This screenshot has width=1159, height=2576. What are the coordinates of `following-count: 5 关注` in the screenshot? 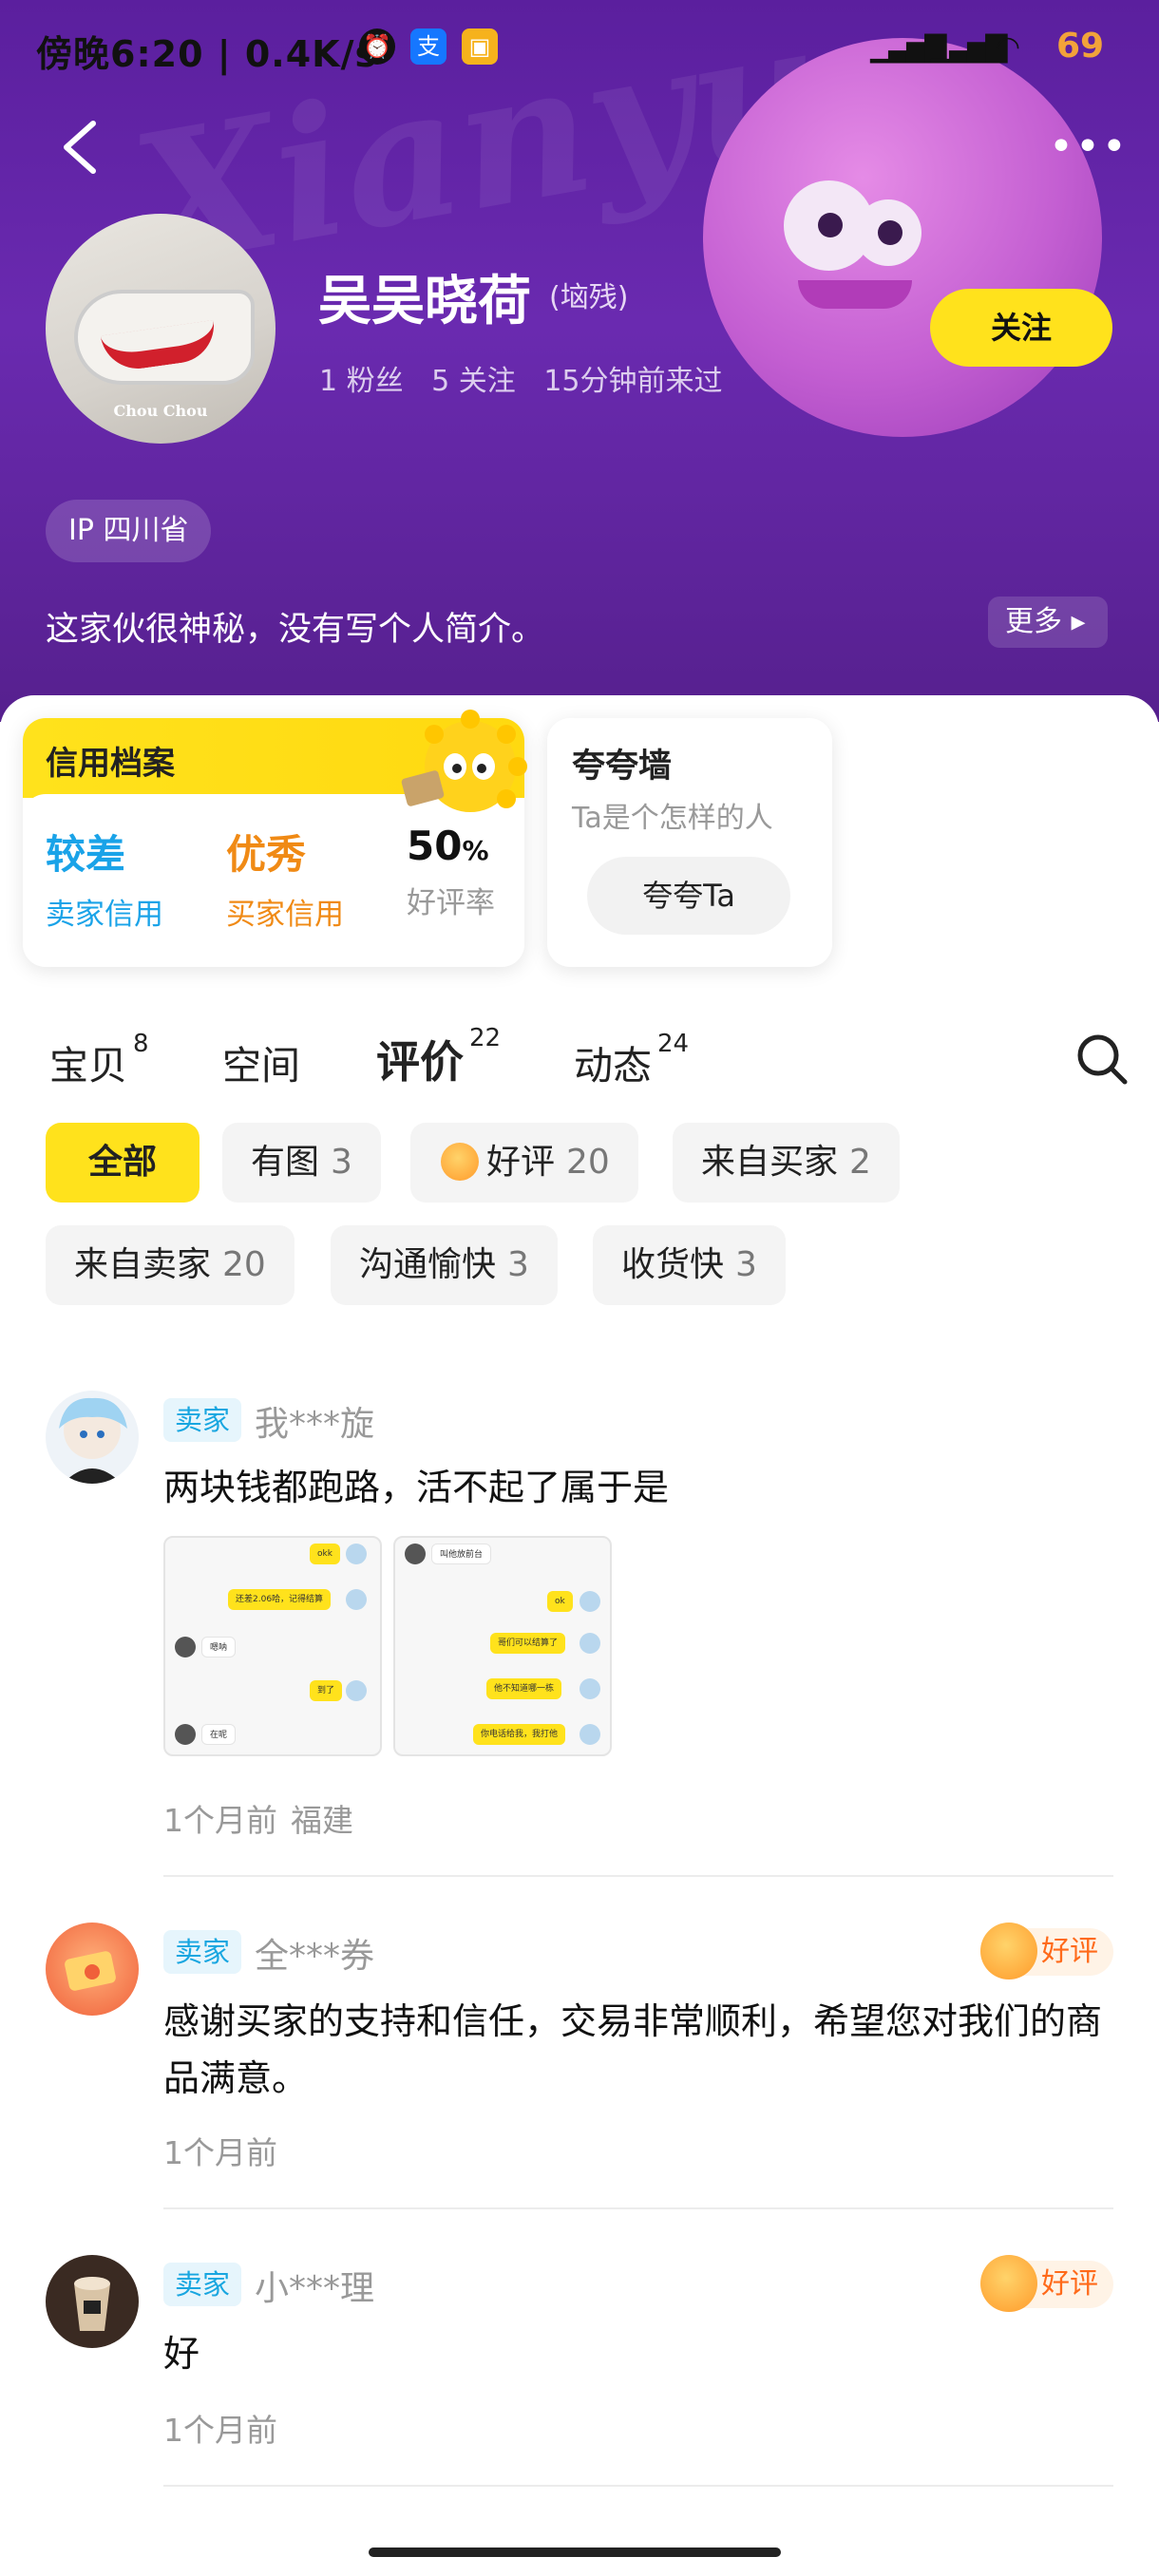 It's located at (473, 381).